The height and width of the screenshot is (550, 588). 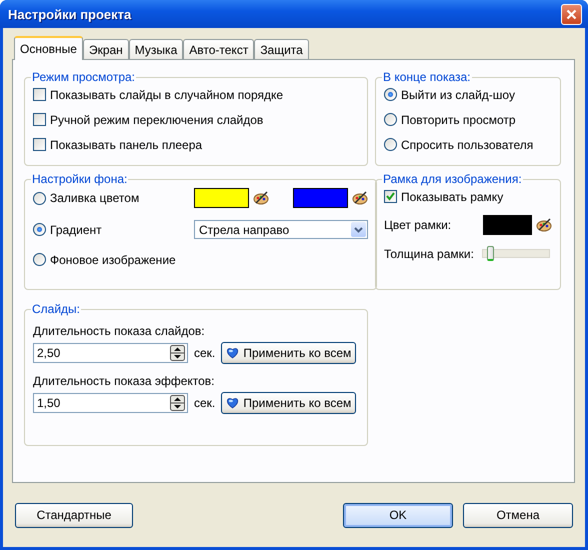 I want to click on field-label: Длительность показа эффектов:, so click(x=124, y=381).